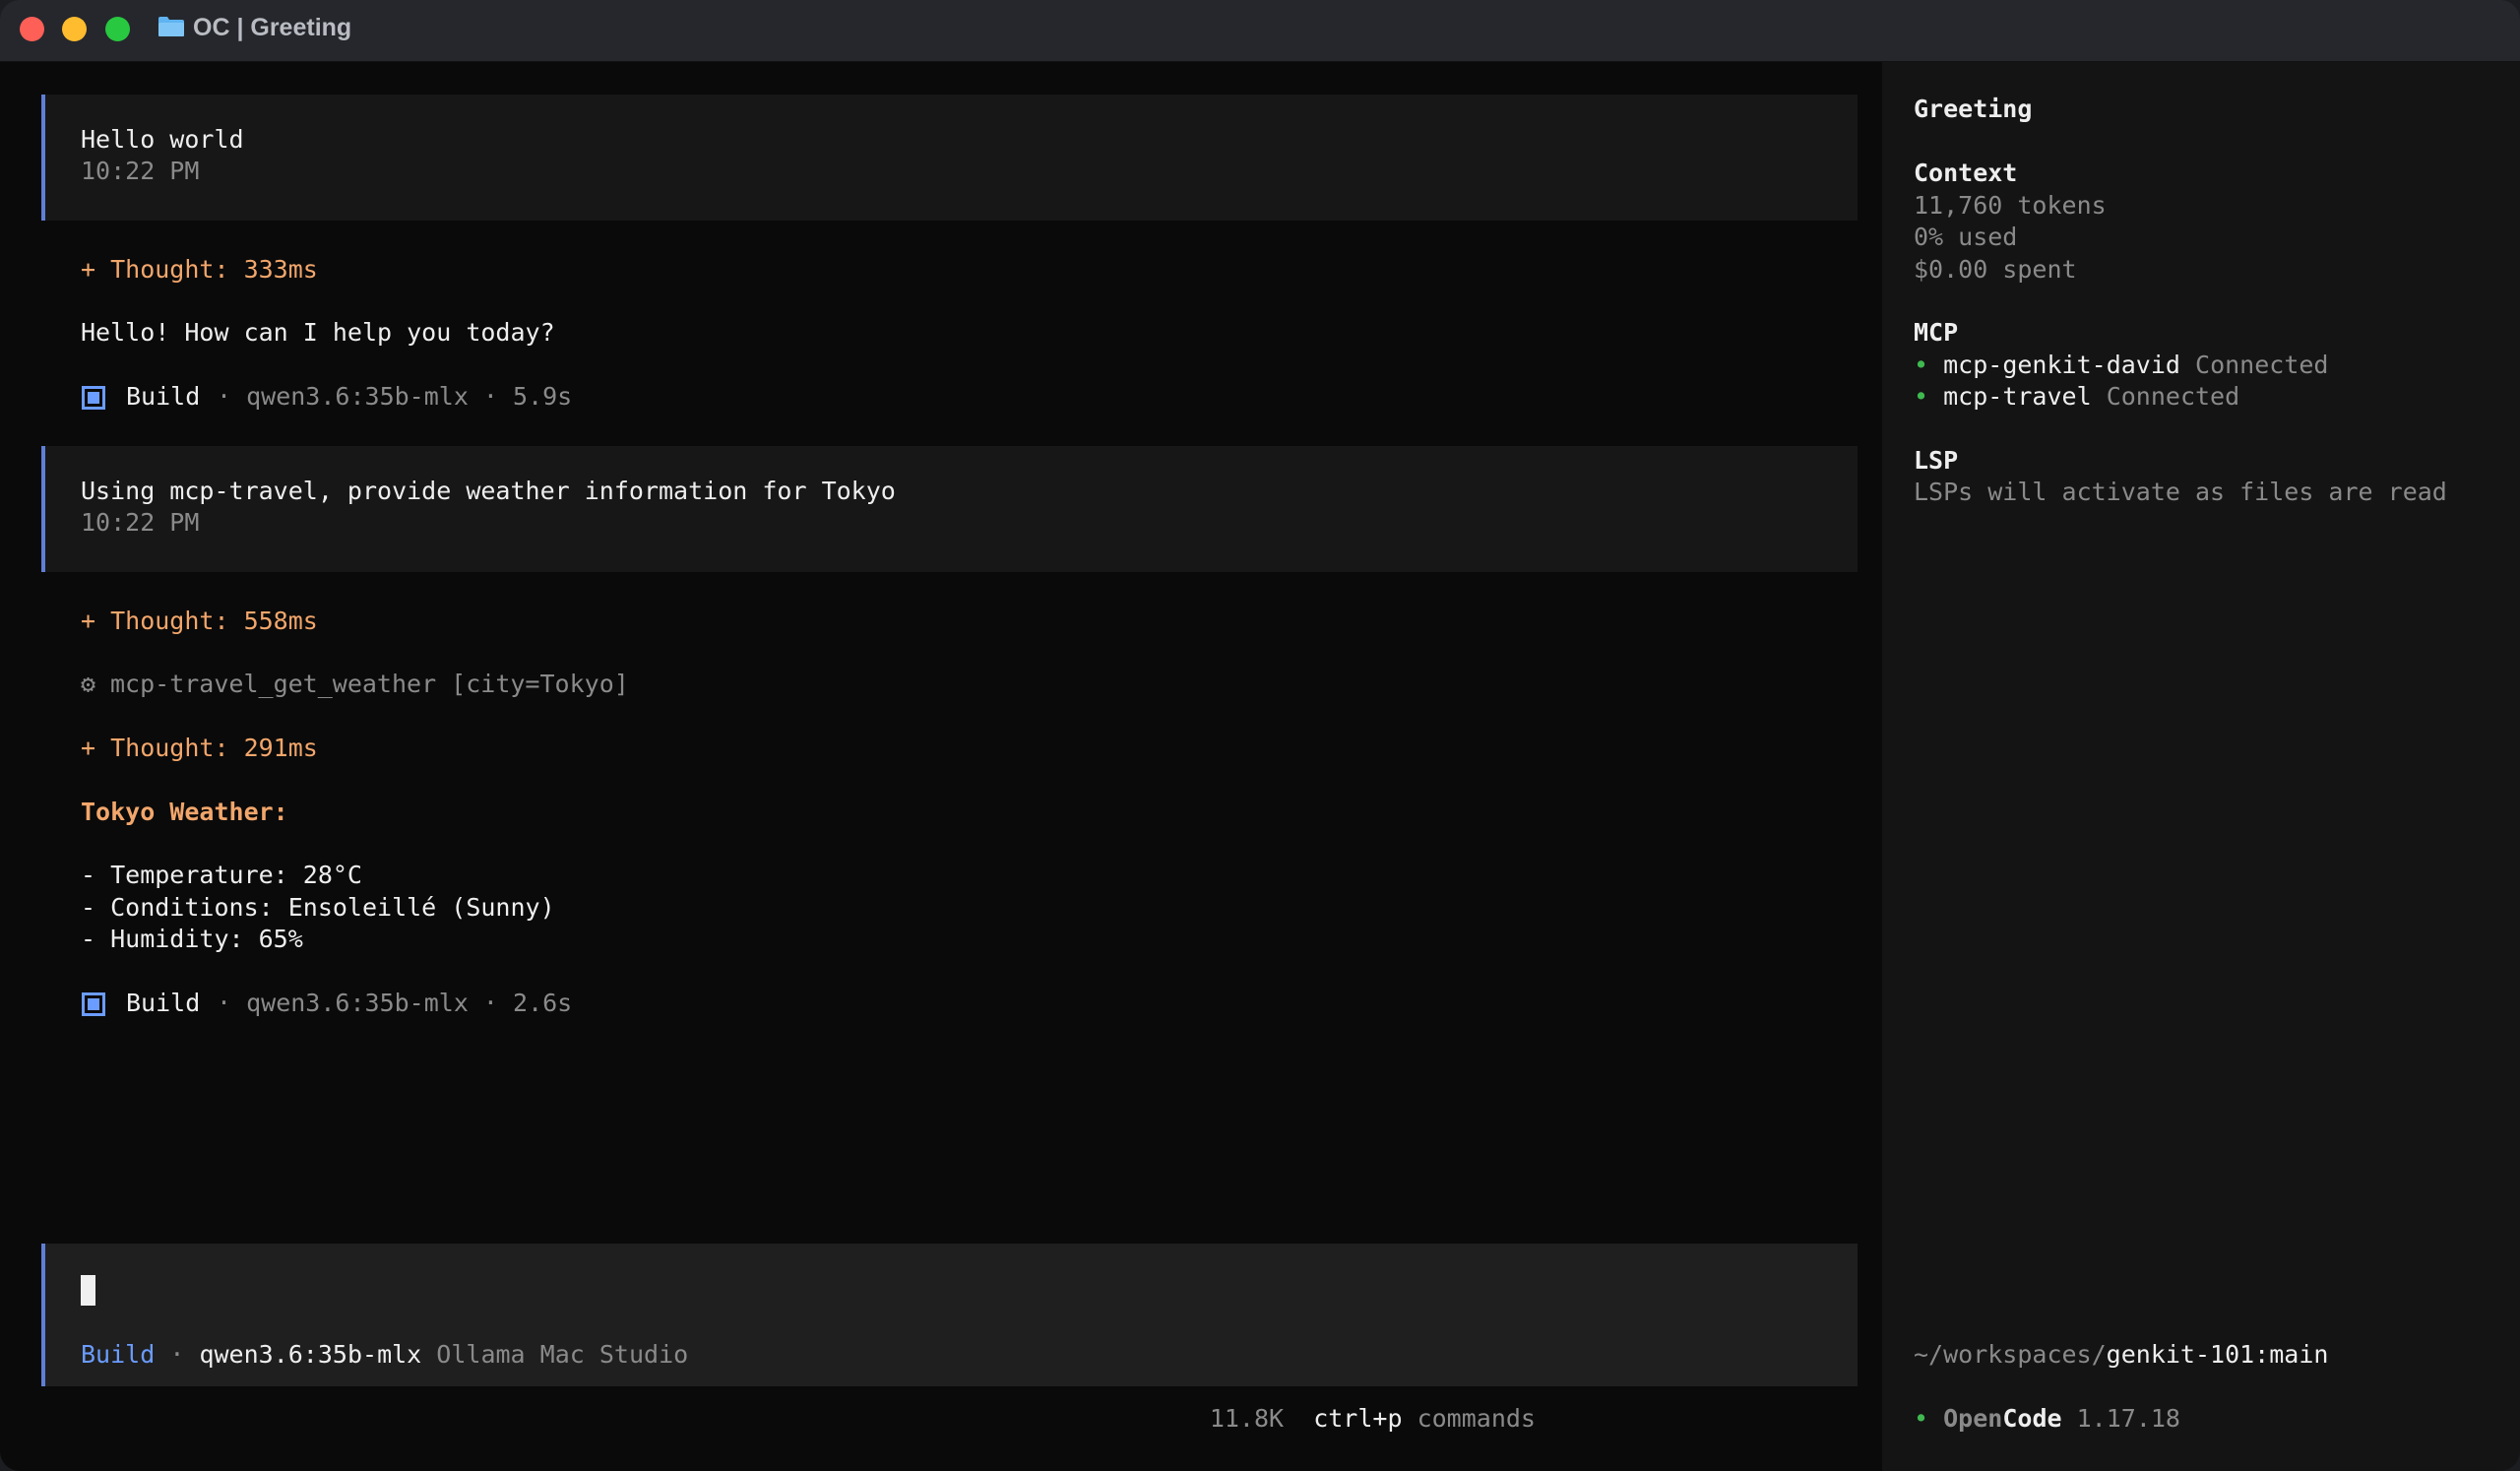 This screenshot has height=1471, width=2520. Describe the element at coordinates (369, 684) in the screenshot. I see `tool-call: mcp-travel_get_weather [city=Tokyo]` at that location.